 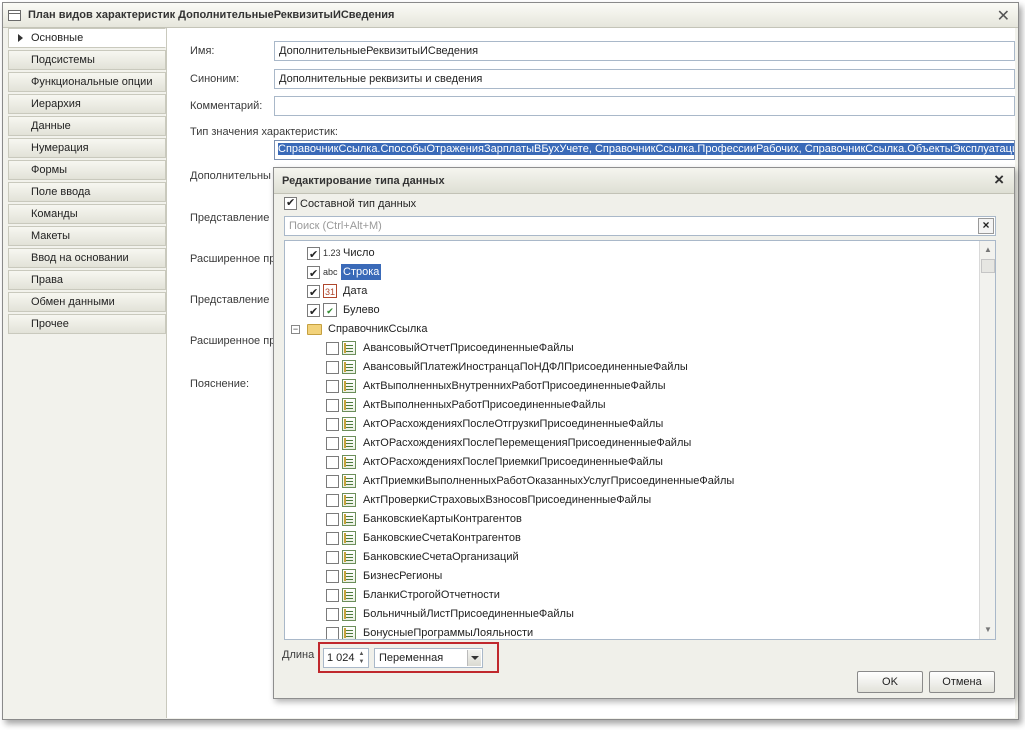 I want to click on tree-row-label: БонусныеПрограммыЛояльности, so click(x=448, y=633).